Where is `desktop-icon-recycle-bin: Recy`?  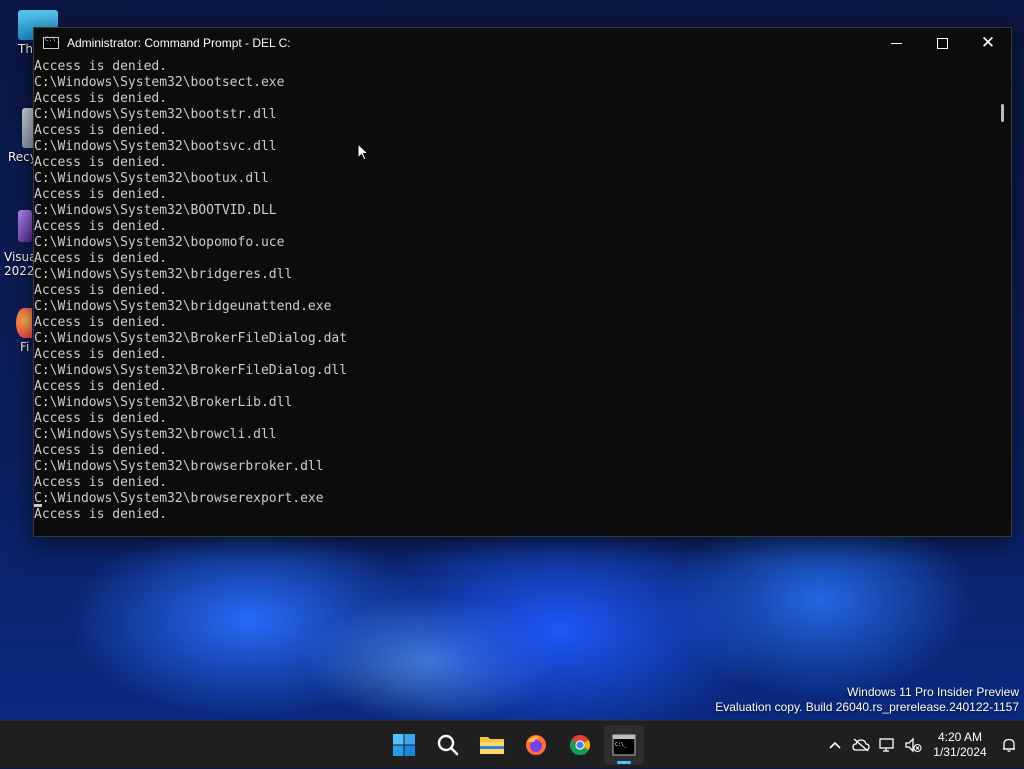 desktop-icon-recycle-bin: Recy is located at coordinates (18, 136).